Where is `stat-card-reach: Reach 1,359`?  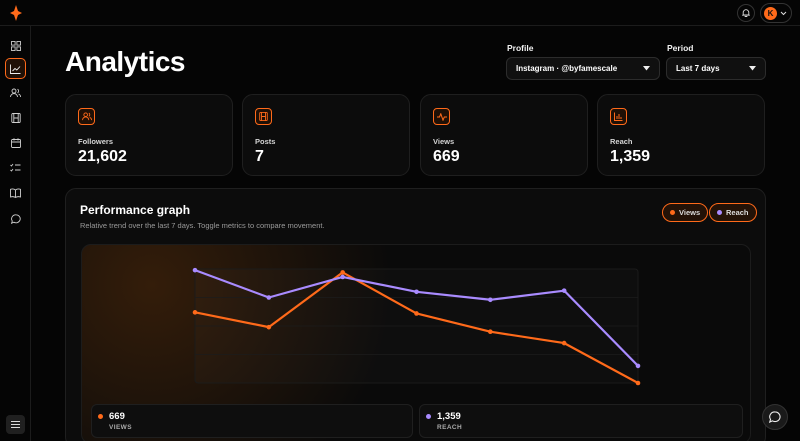 stat-card-reach: Reach 1,359 is located at coordinates (681, 135).